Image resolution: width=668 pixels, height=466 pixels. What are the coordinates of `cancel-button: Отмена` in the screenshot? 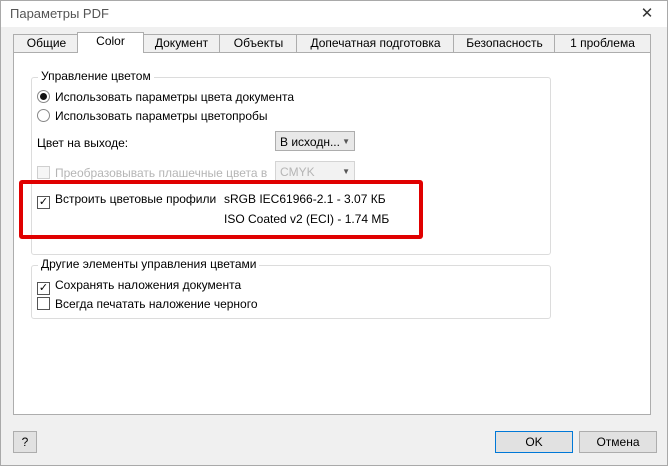 It's located at (618, 442).